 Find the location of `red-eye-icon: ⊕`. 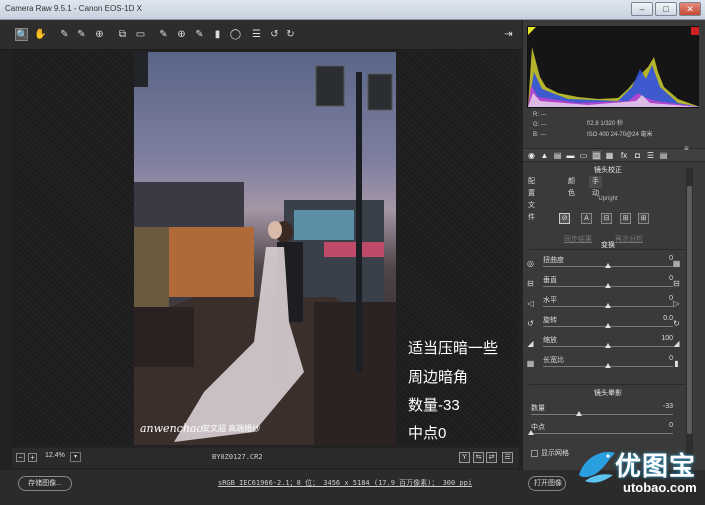

red-eye-icon: ⊕ is located at coordinates (181, 34).